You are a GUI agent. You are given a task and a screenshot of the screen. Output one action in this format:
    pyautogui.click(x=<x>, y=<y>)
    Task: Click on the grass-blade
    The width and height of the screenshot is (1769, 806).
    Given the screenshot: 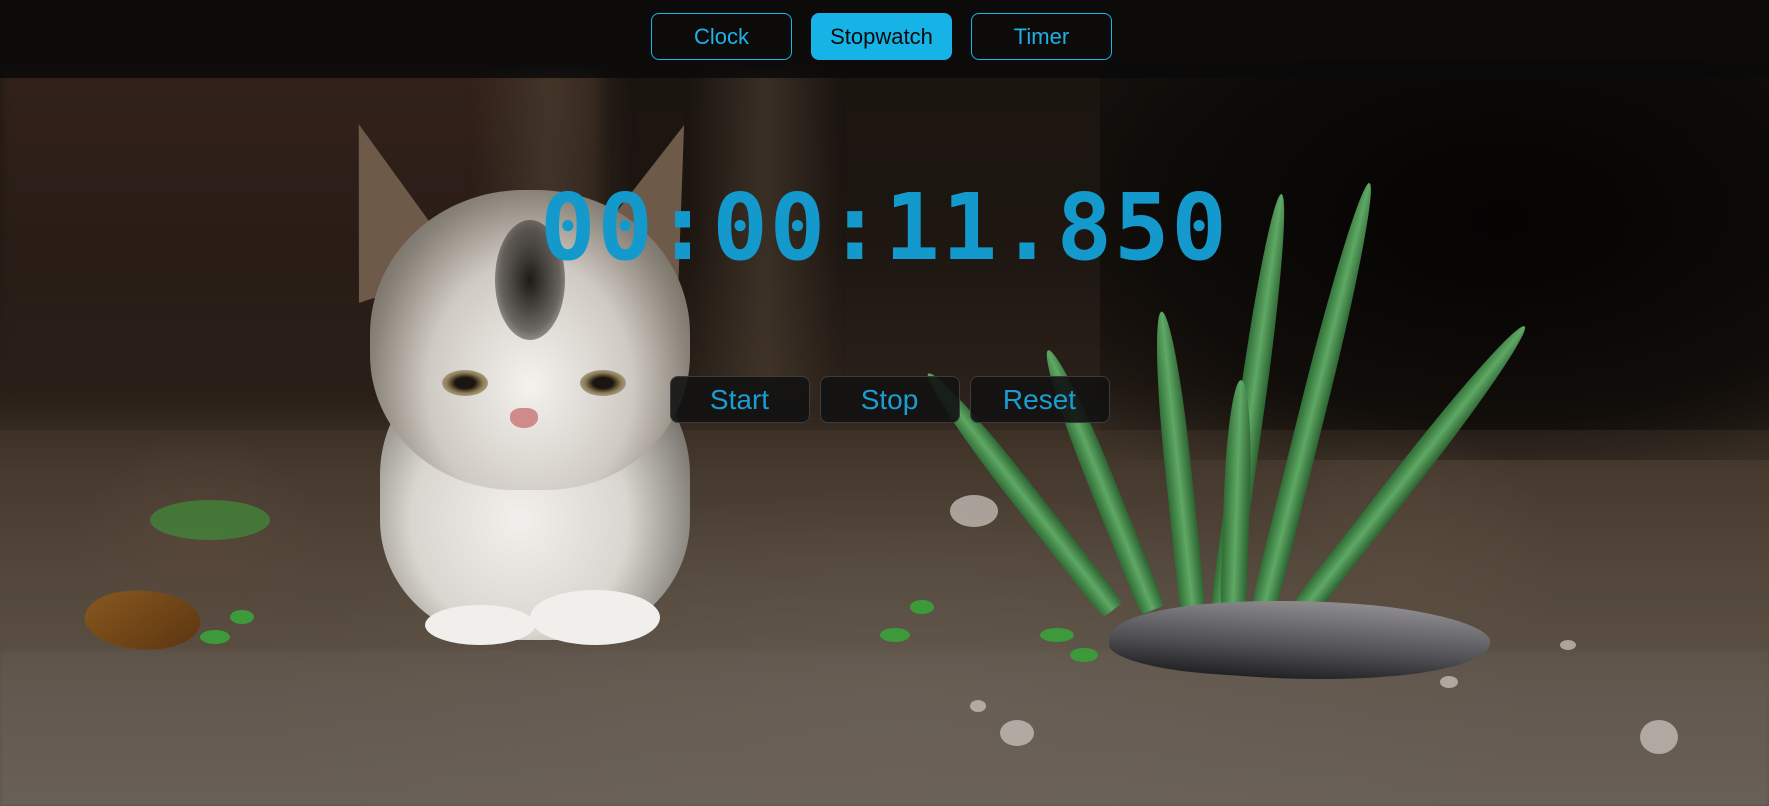 What is the action you would take?
    pyautogui.click(x=1177, y=461)
    